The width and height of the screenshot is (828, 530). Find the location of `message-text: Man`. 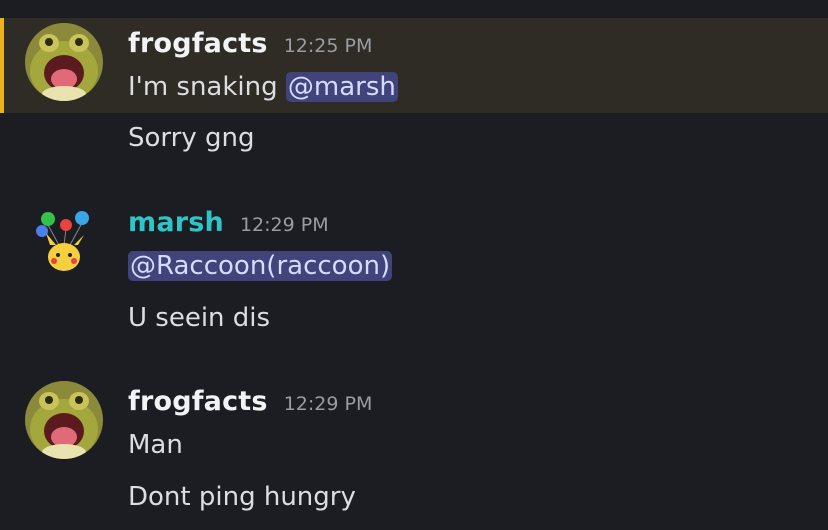

message-text: Man is located at coordinates (155, 445).